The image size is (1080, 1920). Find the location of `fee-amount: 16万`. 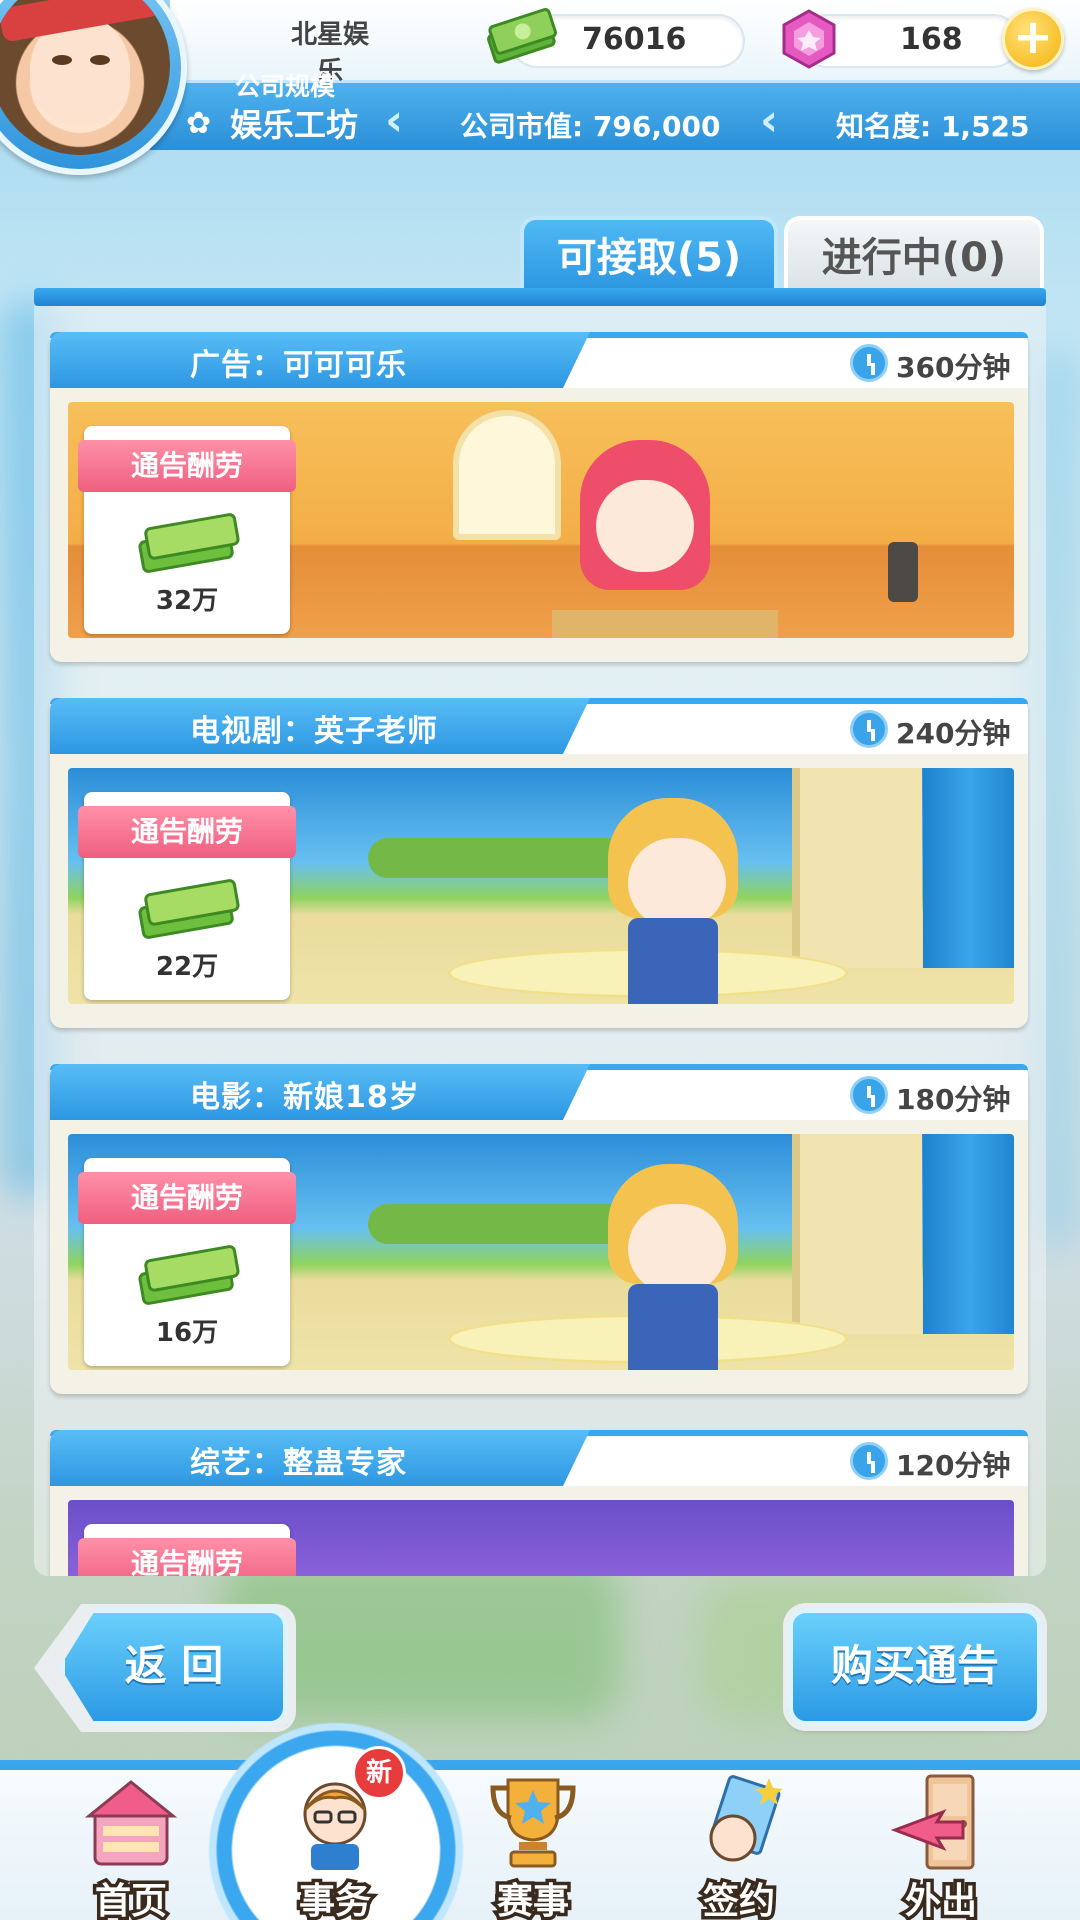

fee-amount: 16万 is located at coordinates (187, 1333).